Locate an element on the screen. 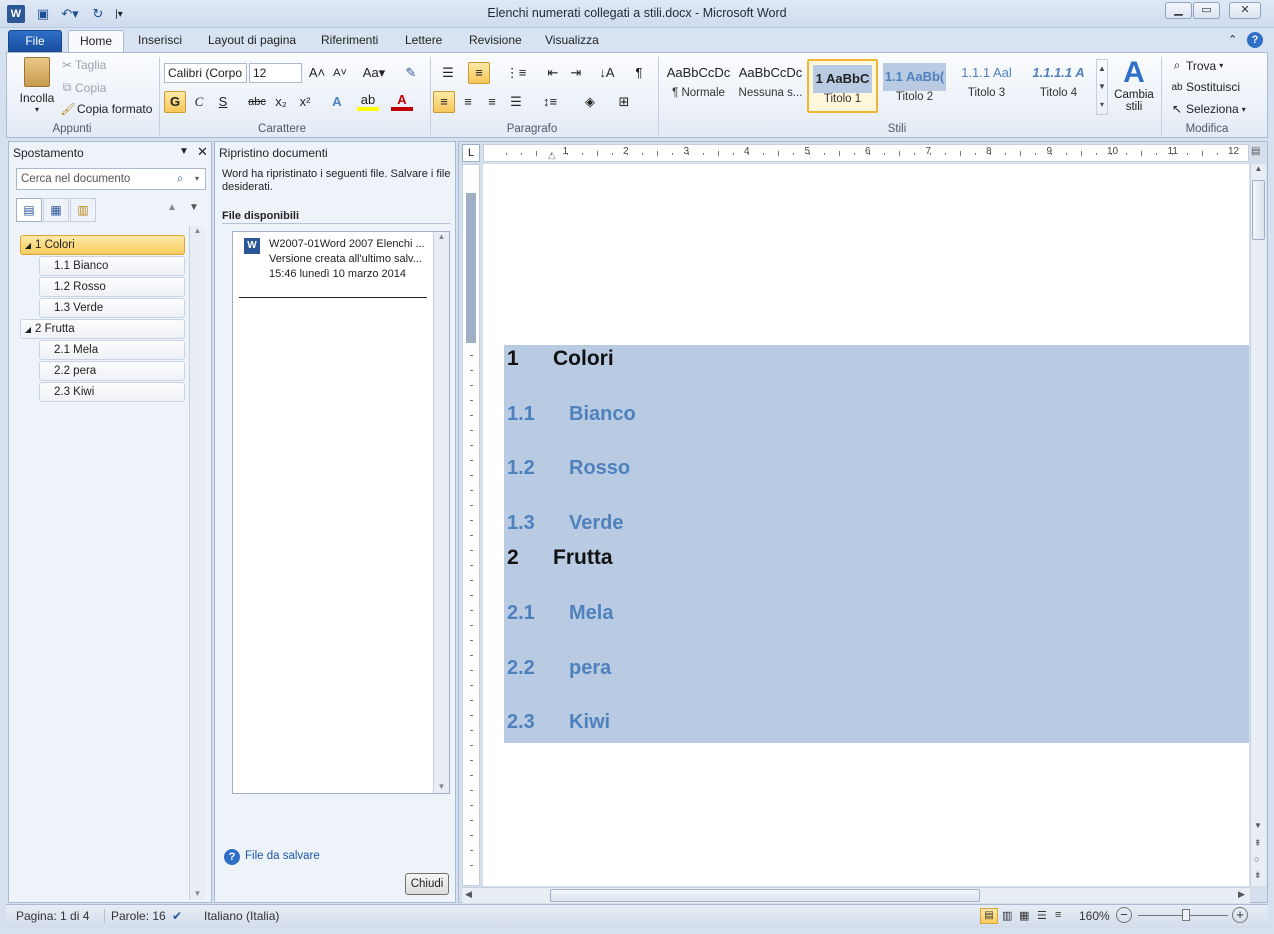 The height and width of the screenshot is (934, 1274). justify-icon: ☰ is located at coordinates (516, 102).